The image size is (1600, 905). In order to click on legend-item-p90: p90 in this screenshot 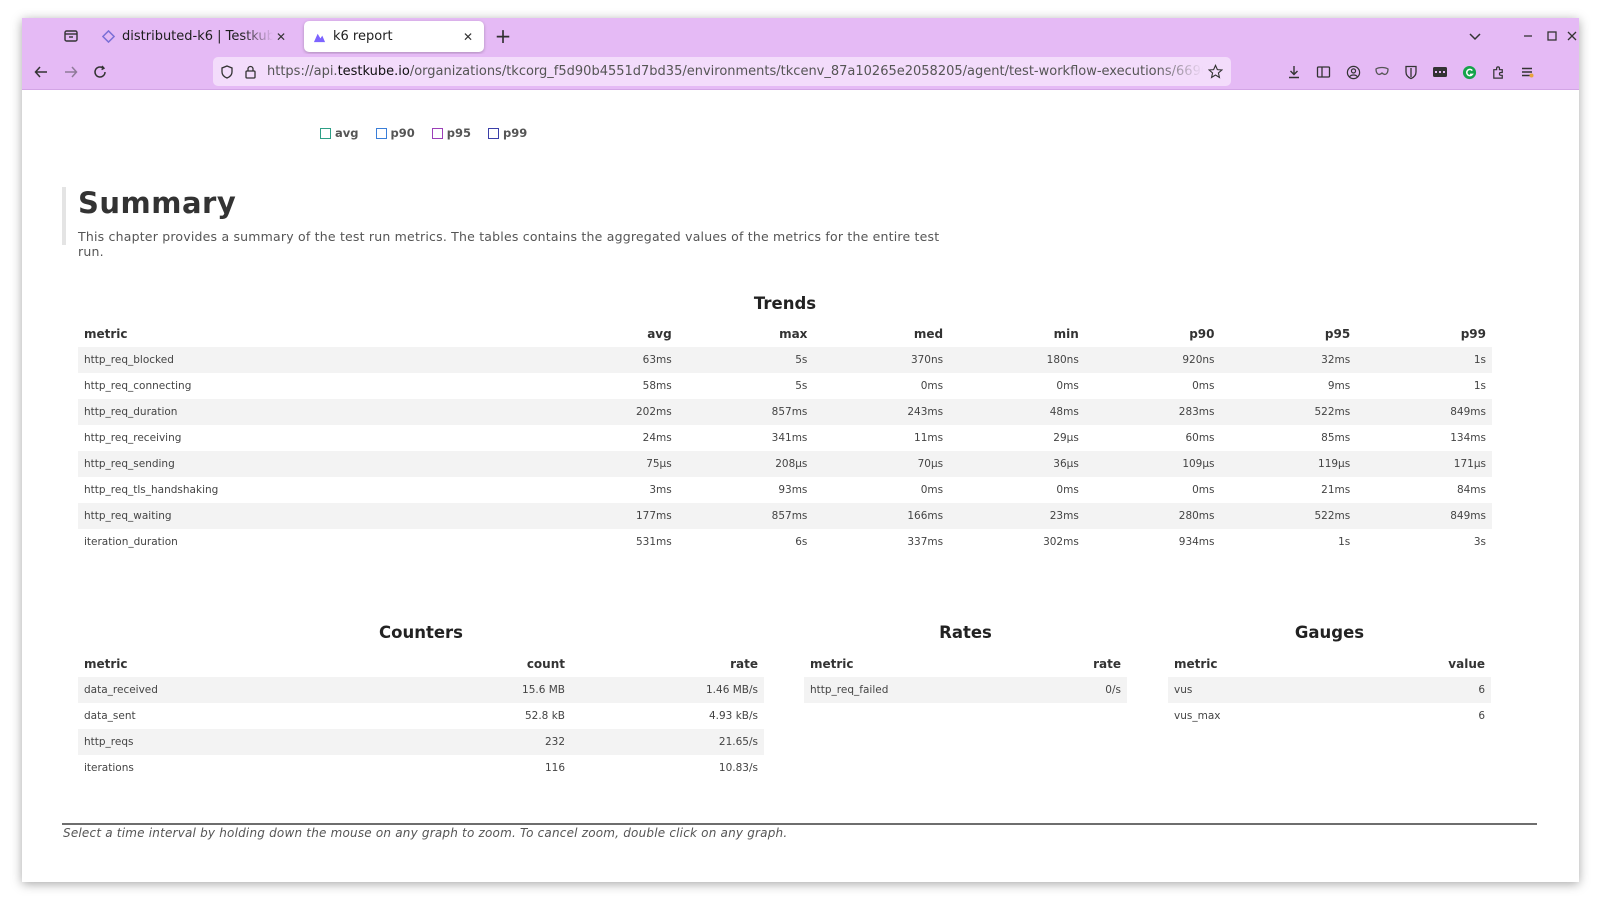, I will do `click(395, 133)`.